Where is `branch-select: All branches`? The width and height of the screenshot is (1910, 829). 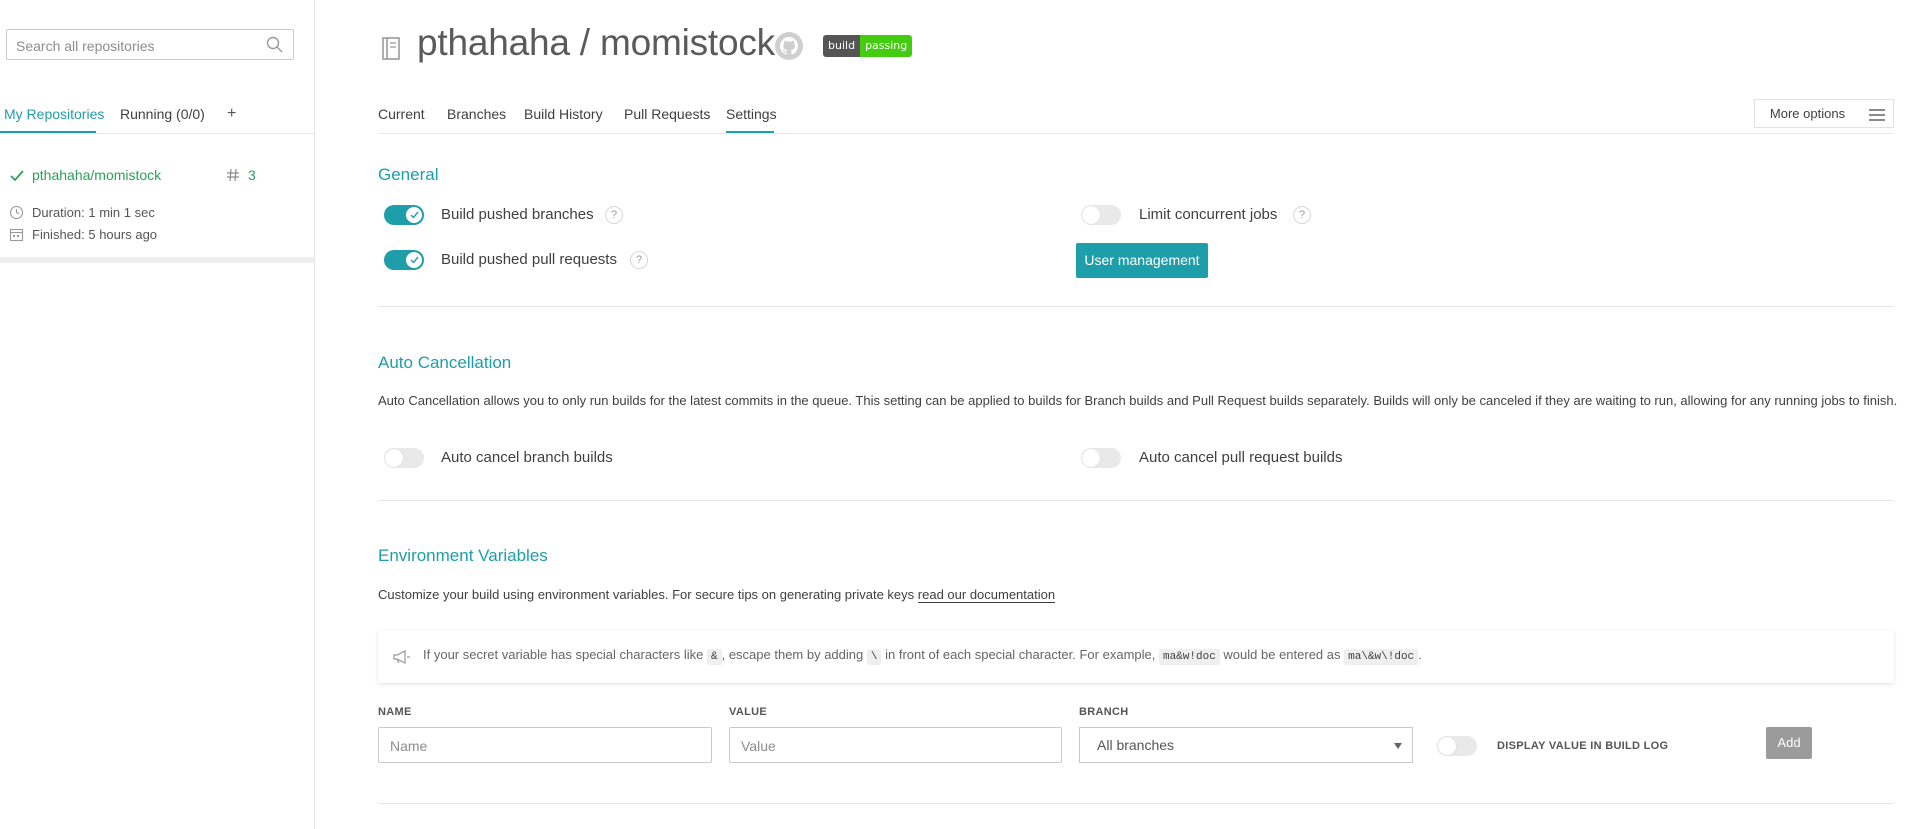
branch-select: All branches is located at coordinates (1246, 745).